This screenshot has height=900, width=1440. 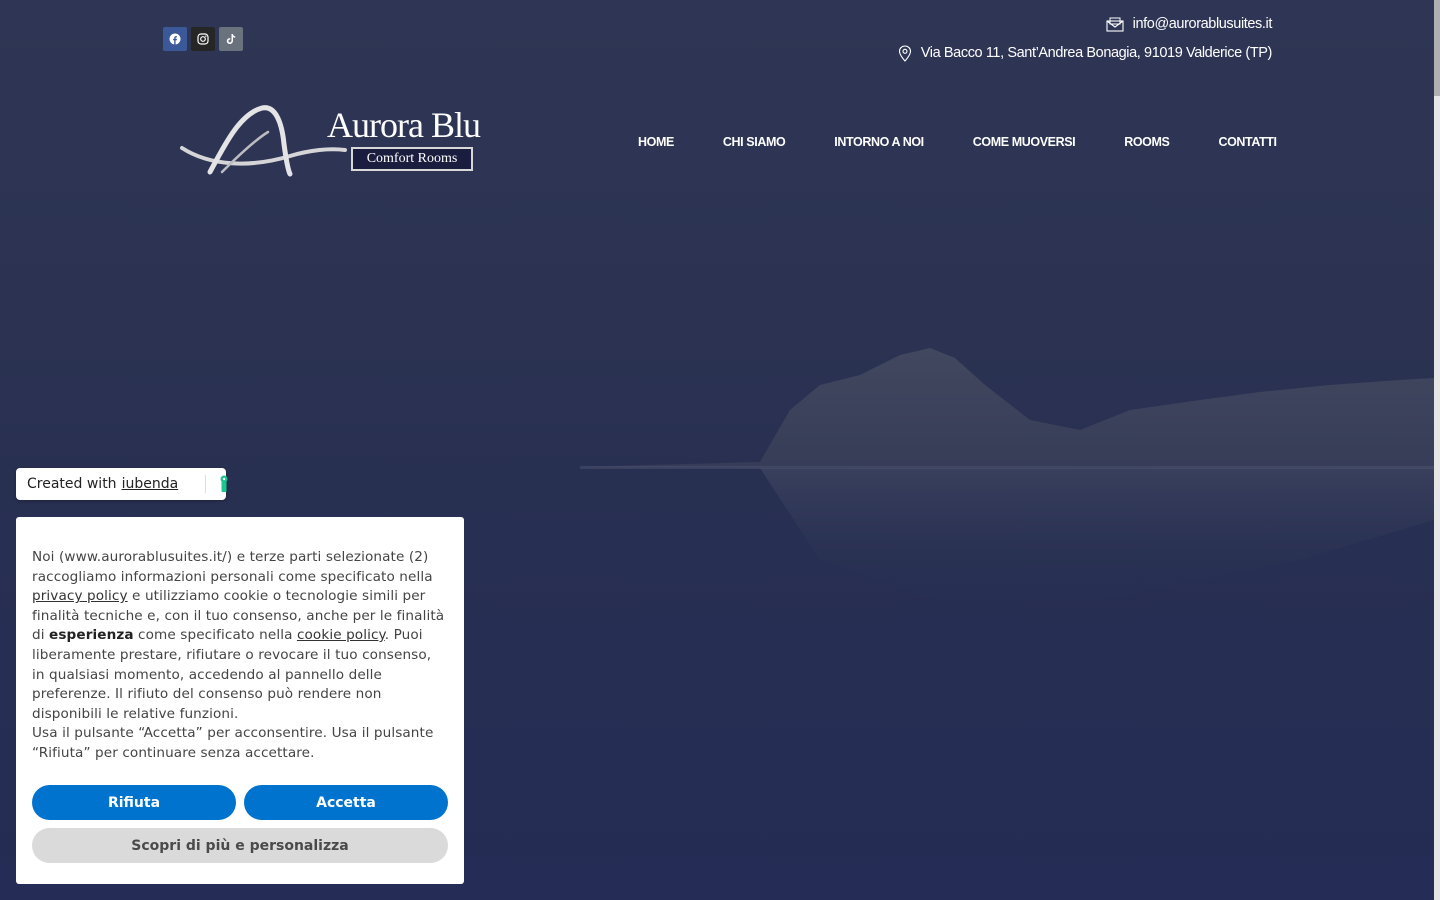 I want to click on instagram-link, so click(x=203, y=39).